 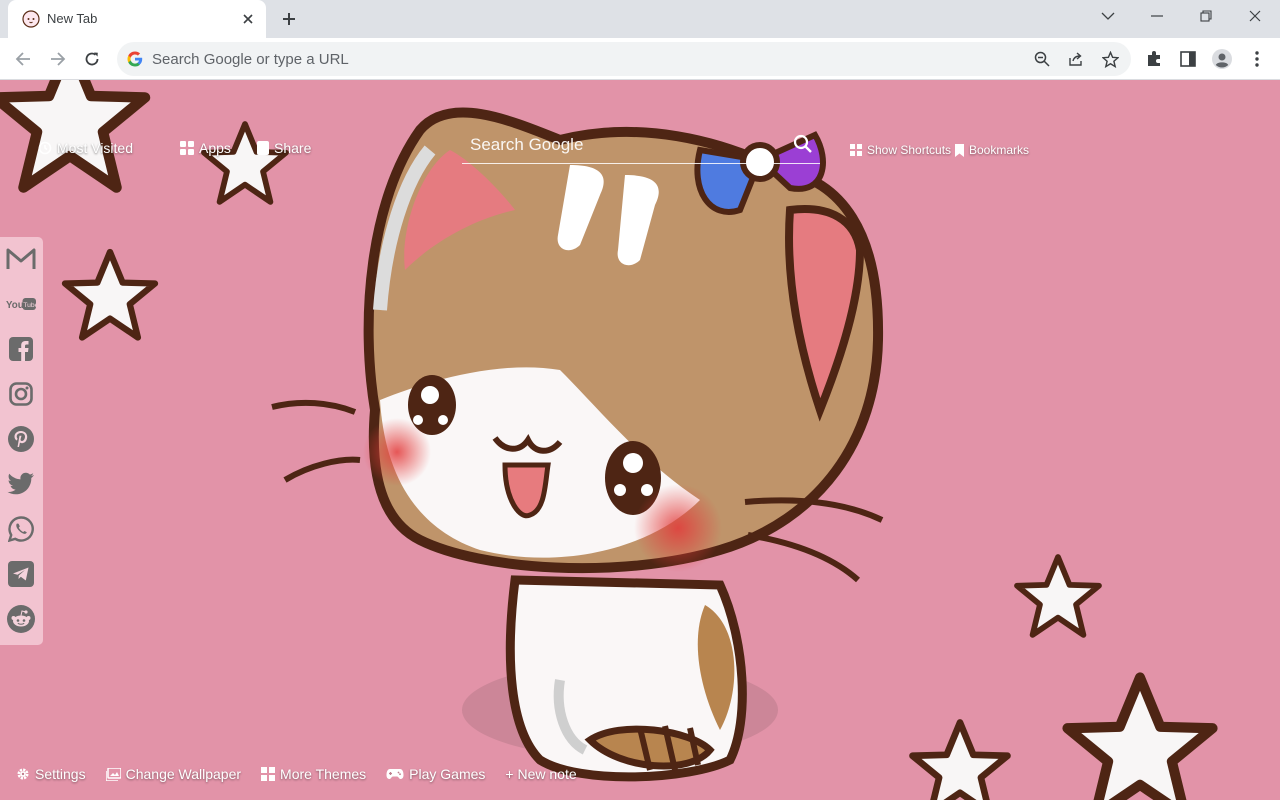 I want to click on settings-link: Settings, so click(x=51, y=774).